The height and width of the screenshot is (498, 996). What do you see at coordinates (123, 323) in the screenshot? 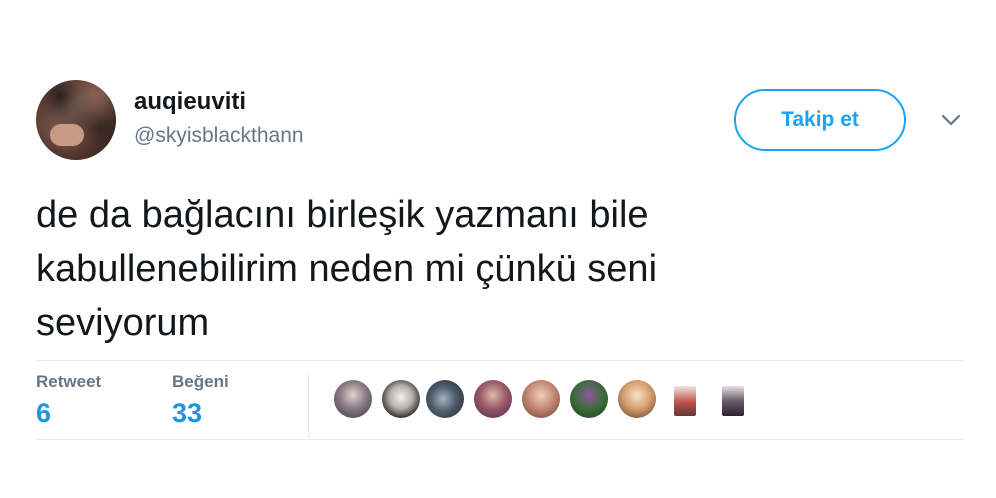
I see `tweet-text-line: seviyorum` at bounding box center [123, 323].